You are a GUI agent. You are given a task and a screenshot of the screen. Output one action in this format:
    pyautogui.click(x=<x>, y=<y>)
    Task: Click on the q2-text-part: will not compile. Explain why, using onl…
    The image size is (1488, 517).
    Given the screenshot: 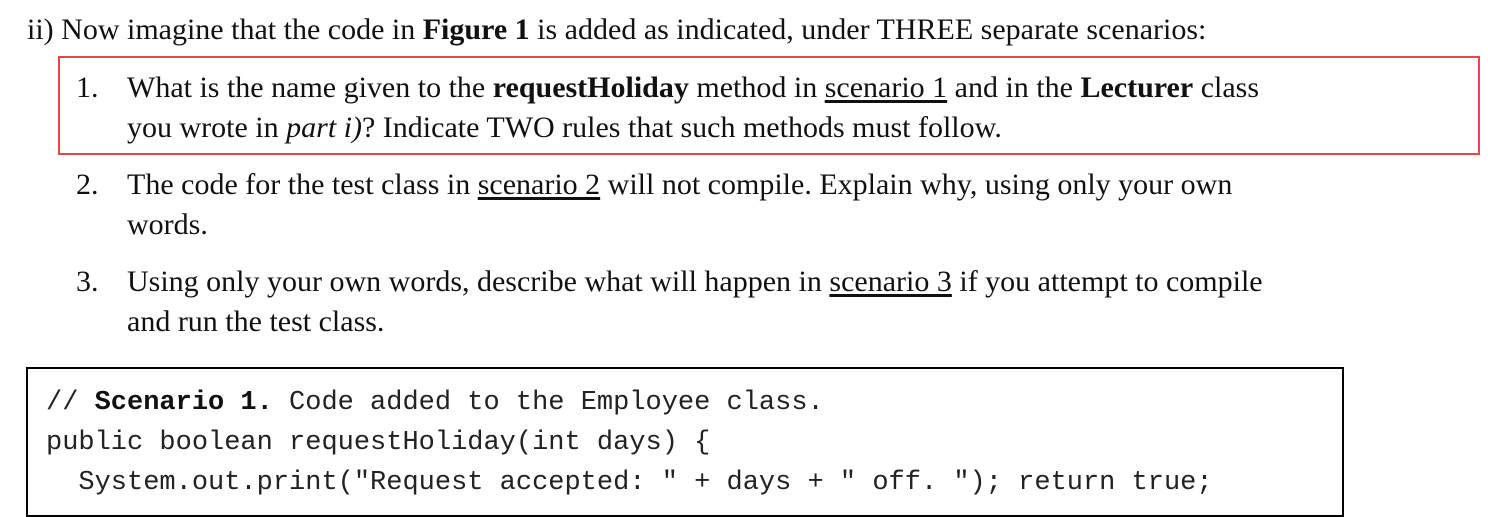 What is the action you would take?
    pyautogui.click(x=916, y=184)
    